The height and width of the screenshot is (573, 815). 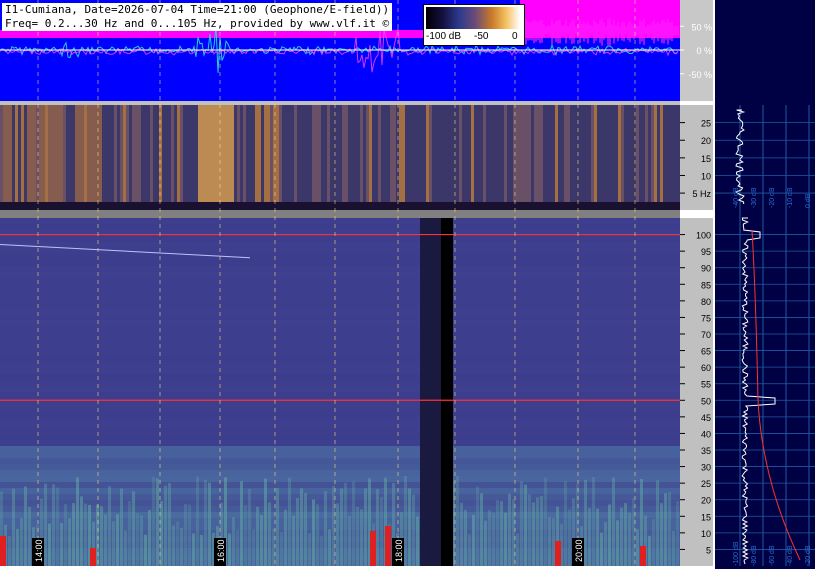 What do you see at coordinates (736, 553) in the screenshot?
I see `profile-xtick-0: -100 dB` at bounding box center [736, 553].